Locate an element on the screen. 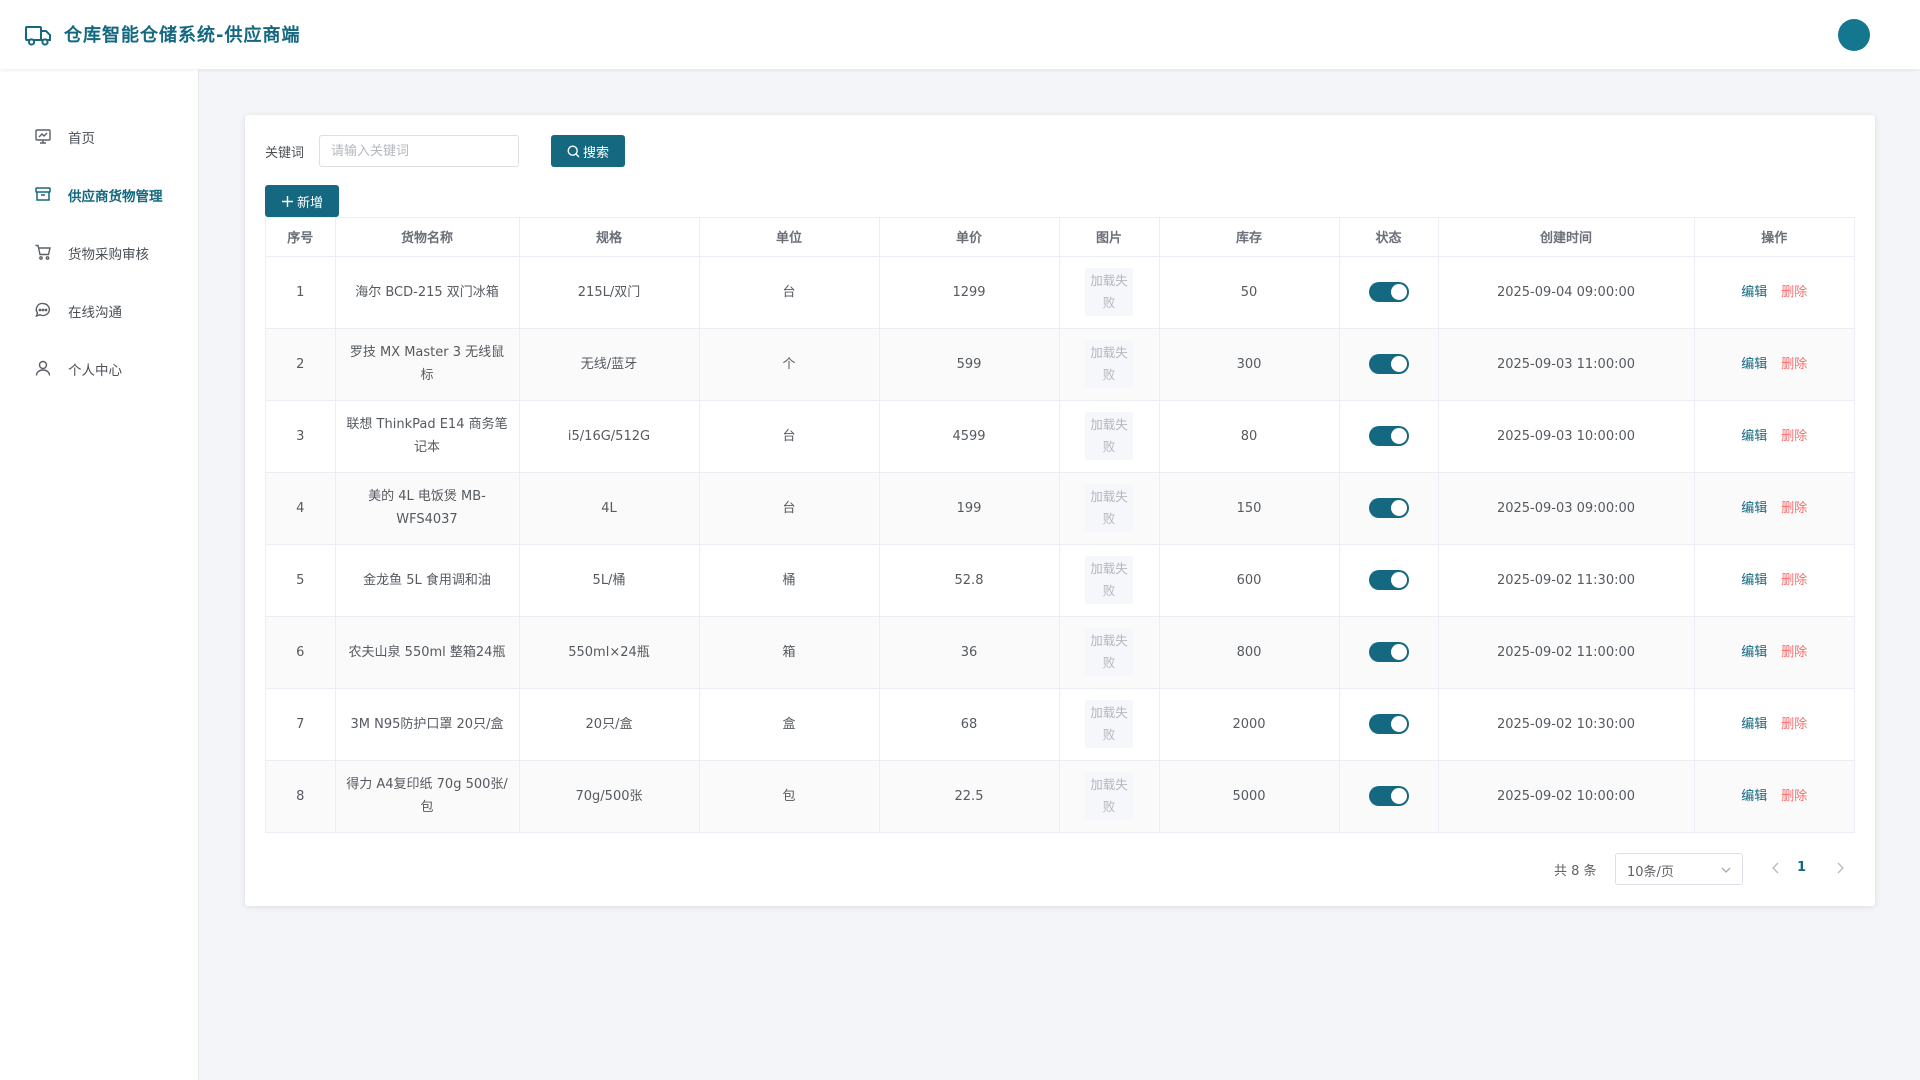 Image resolution: width=1920 pixels, height=1080 pixels. sidebar-item-purchase-review: 货物采购审核 is located at coordinates (99, 252).